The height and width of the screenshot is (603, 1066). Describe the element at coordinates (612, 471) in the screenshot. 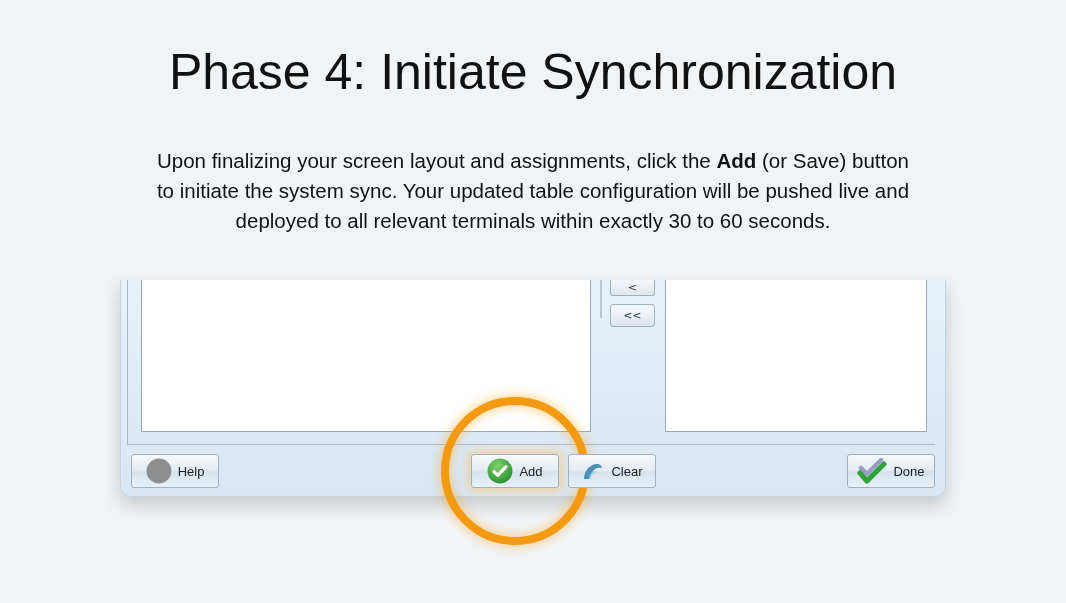

I see `clear-button: Clear` at that location.